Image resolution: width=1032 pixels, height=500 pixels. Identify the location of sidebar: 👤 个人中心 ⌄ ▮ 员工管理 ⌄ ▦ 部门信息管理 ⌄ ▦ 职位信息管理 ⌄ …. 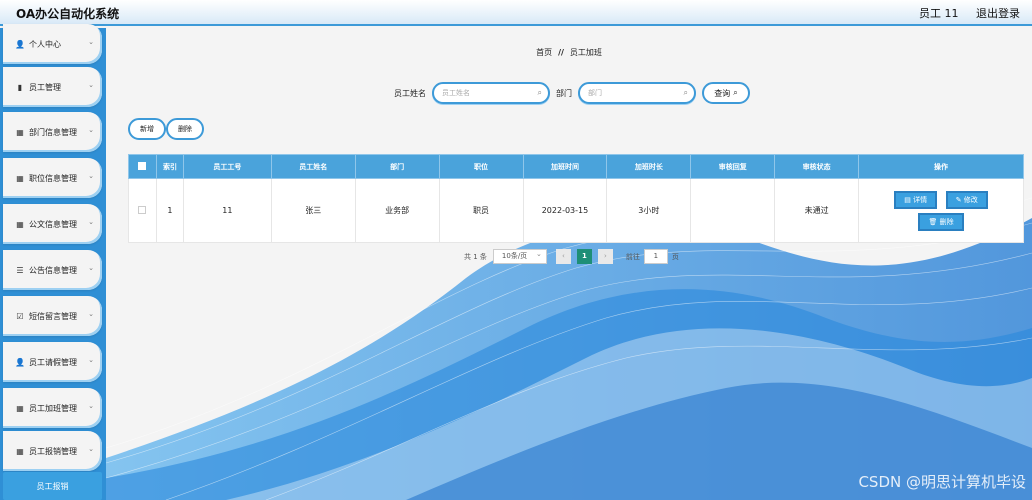
(53, 262).